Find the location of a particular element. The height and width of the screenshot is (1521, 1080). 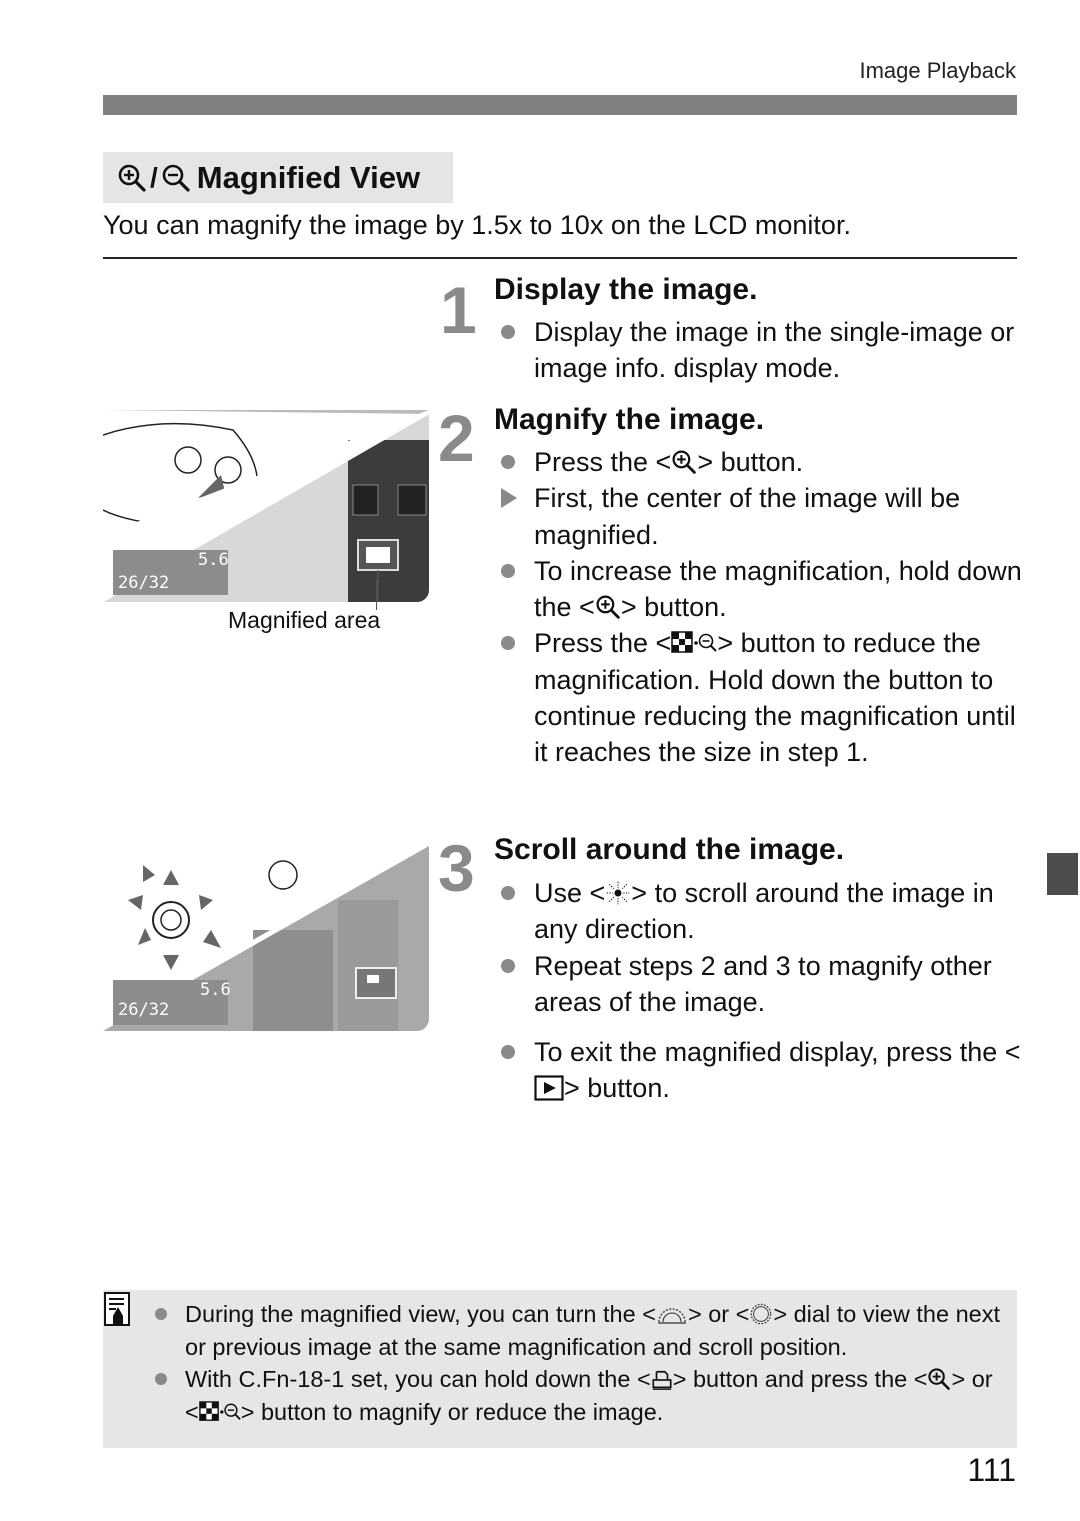

multi-controller-icon is located at coordinates (618, 893).